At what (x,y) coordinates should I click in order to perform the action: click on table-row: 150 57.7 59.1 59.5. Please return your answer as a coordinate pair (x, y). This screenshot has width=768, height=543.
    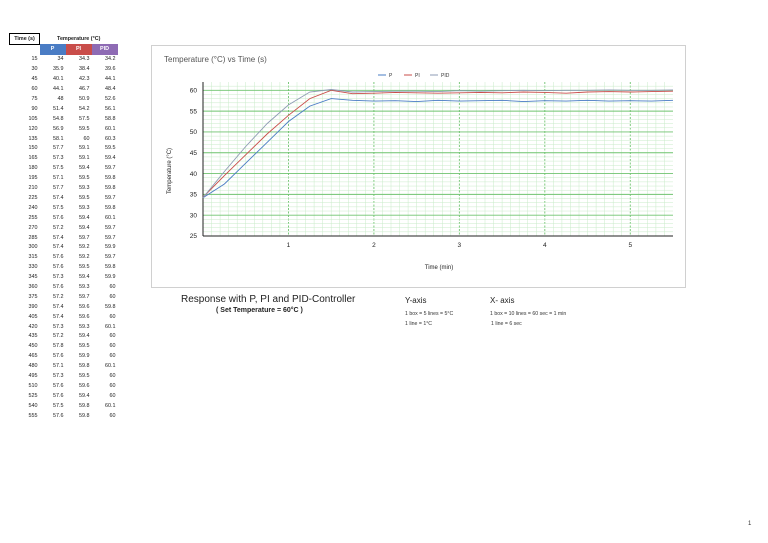
    Looking at the image, I should click on (64, 149).